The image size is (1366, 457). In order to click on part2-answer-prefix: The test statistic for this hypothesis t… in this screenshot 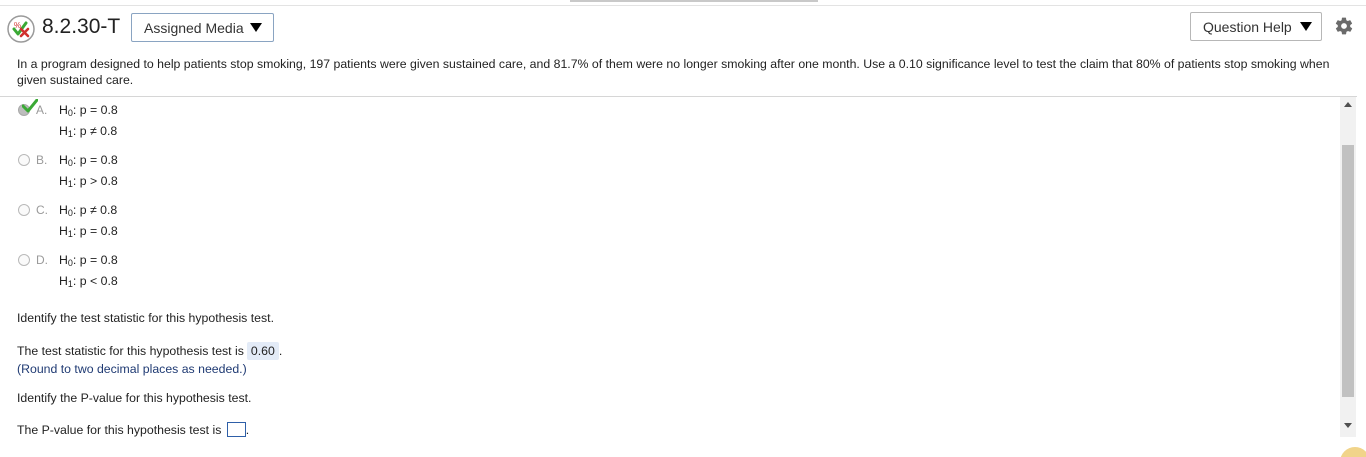, I will do `click(130, 351)`.